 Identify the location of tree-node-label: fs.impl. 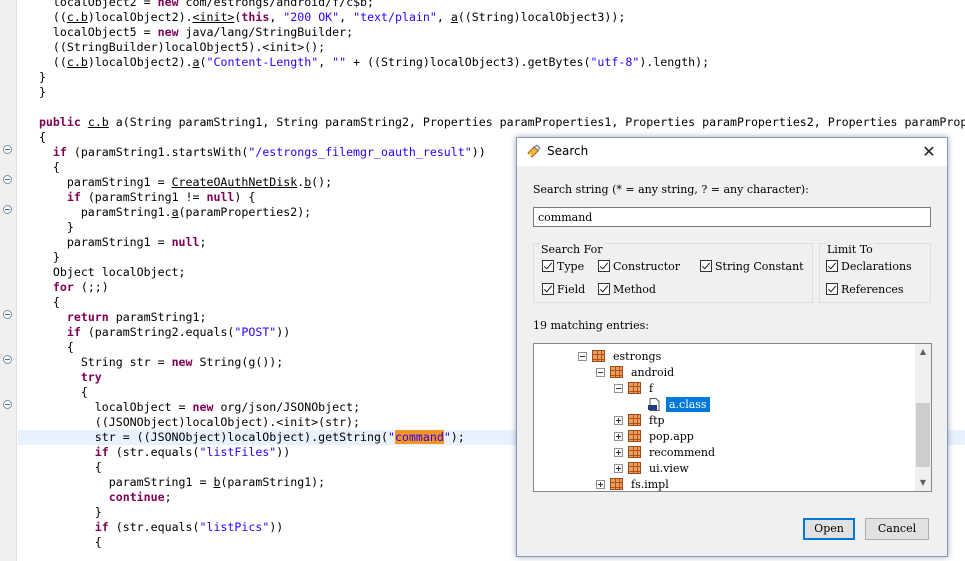
(650, 484).